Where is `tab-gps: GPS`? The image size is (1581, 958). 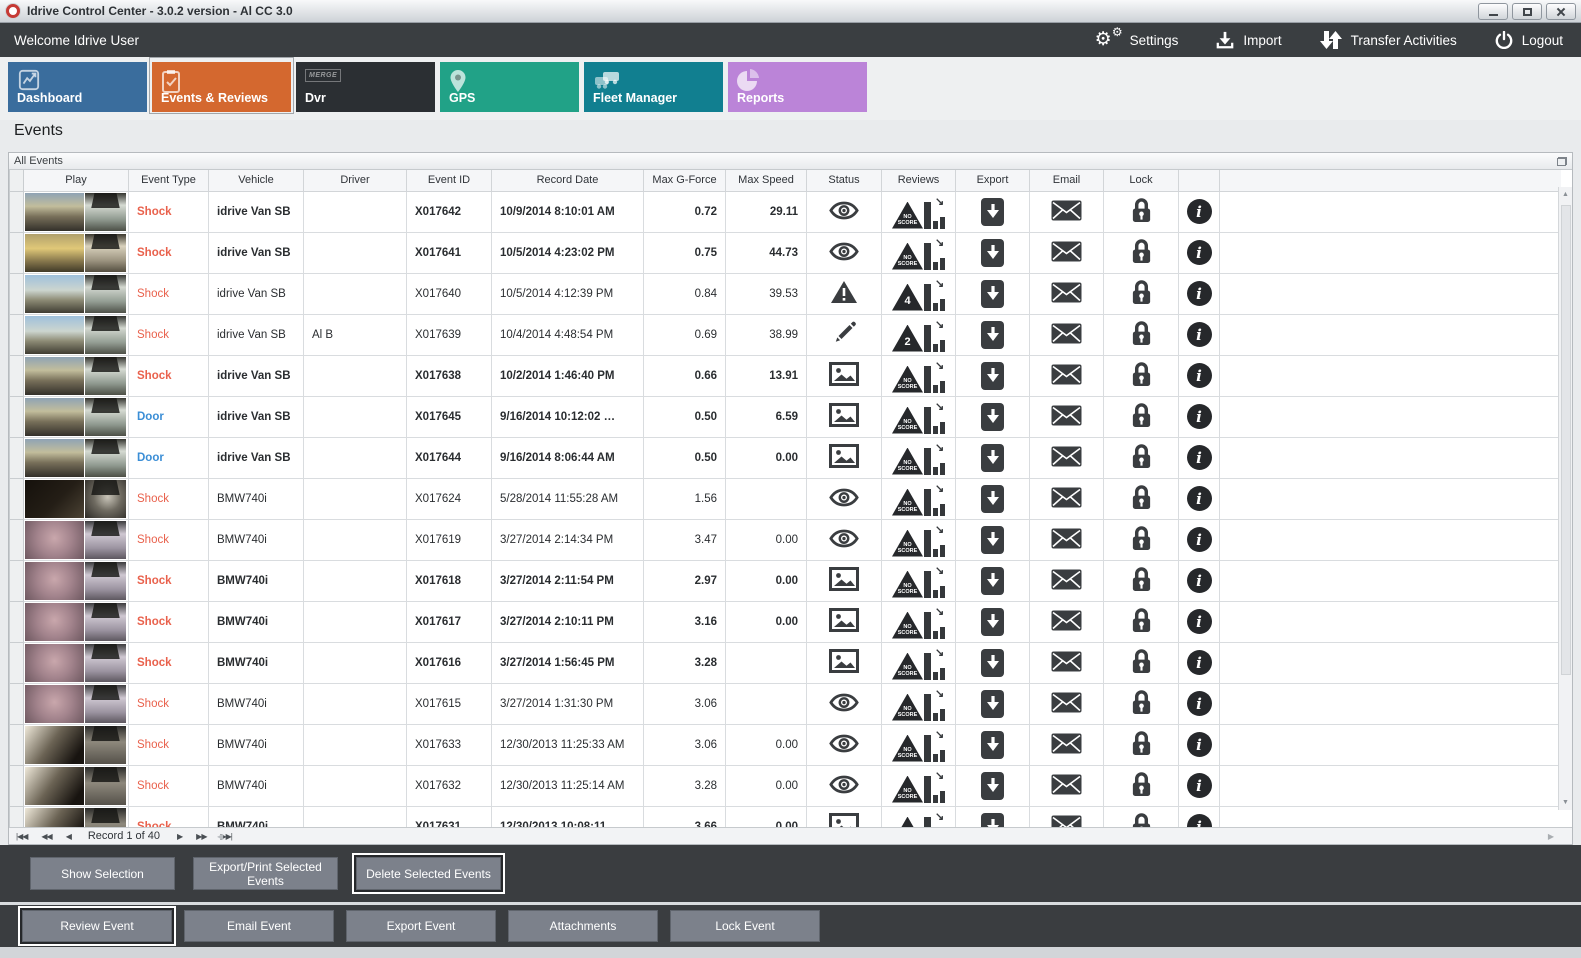
tab-gps: GPS is located at coordinates (509, 87).